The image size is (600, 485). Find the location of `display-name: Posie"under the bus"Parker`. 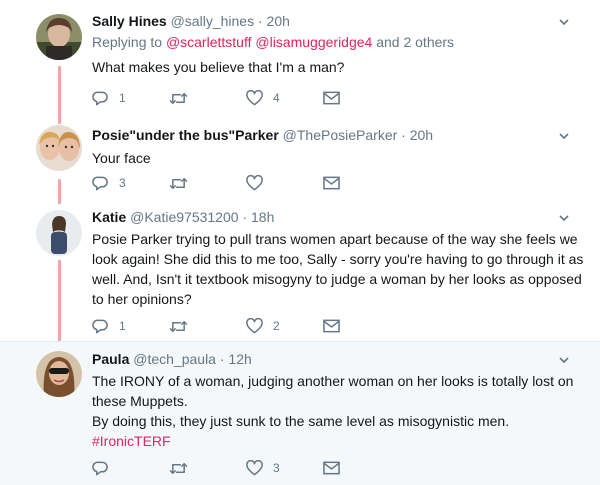

display-name: Posie"under the bus"Parker is located at coordinates (185, 135).